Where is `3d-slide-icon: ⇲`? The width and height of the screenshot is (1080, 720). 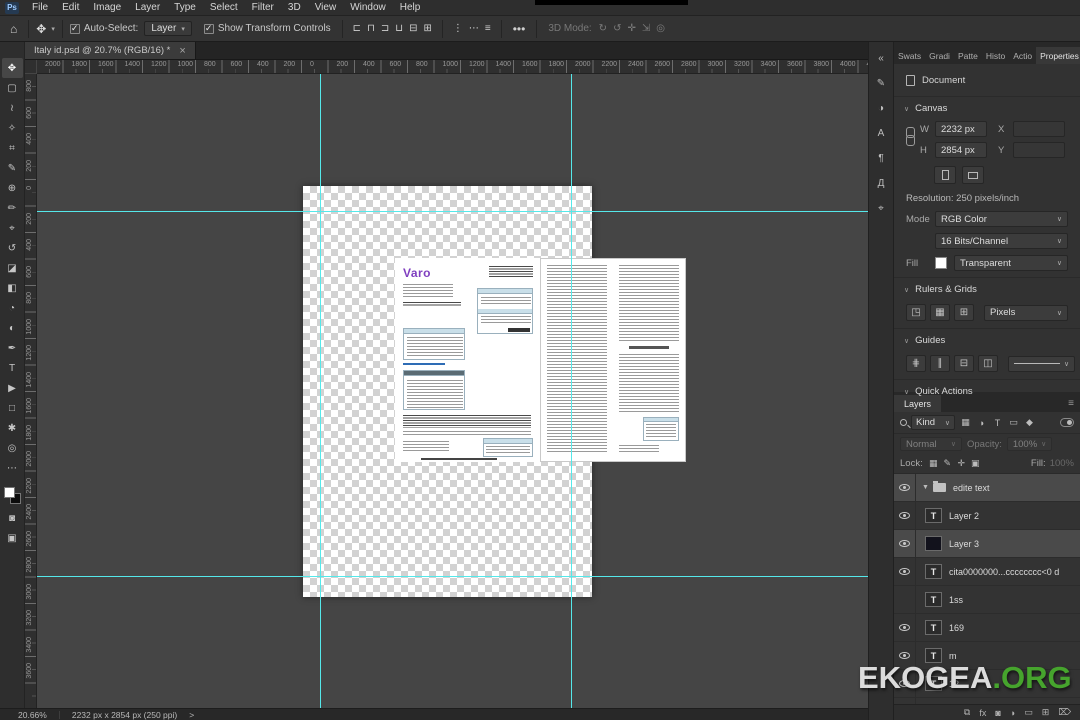 3d-slide-icon: ⇲ is located at coordinates (646, 28).